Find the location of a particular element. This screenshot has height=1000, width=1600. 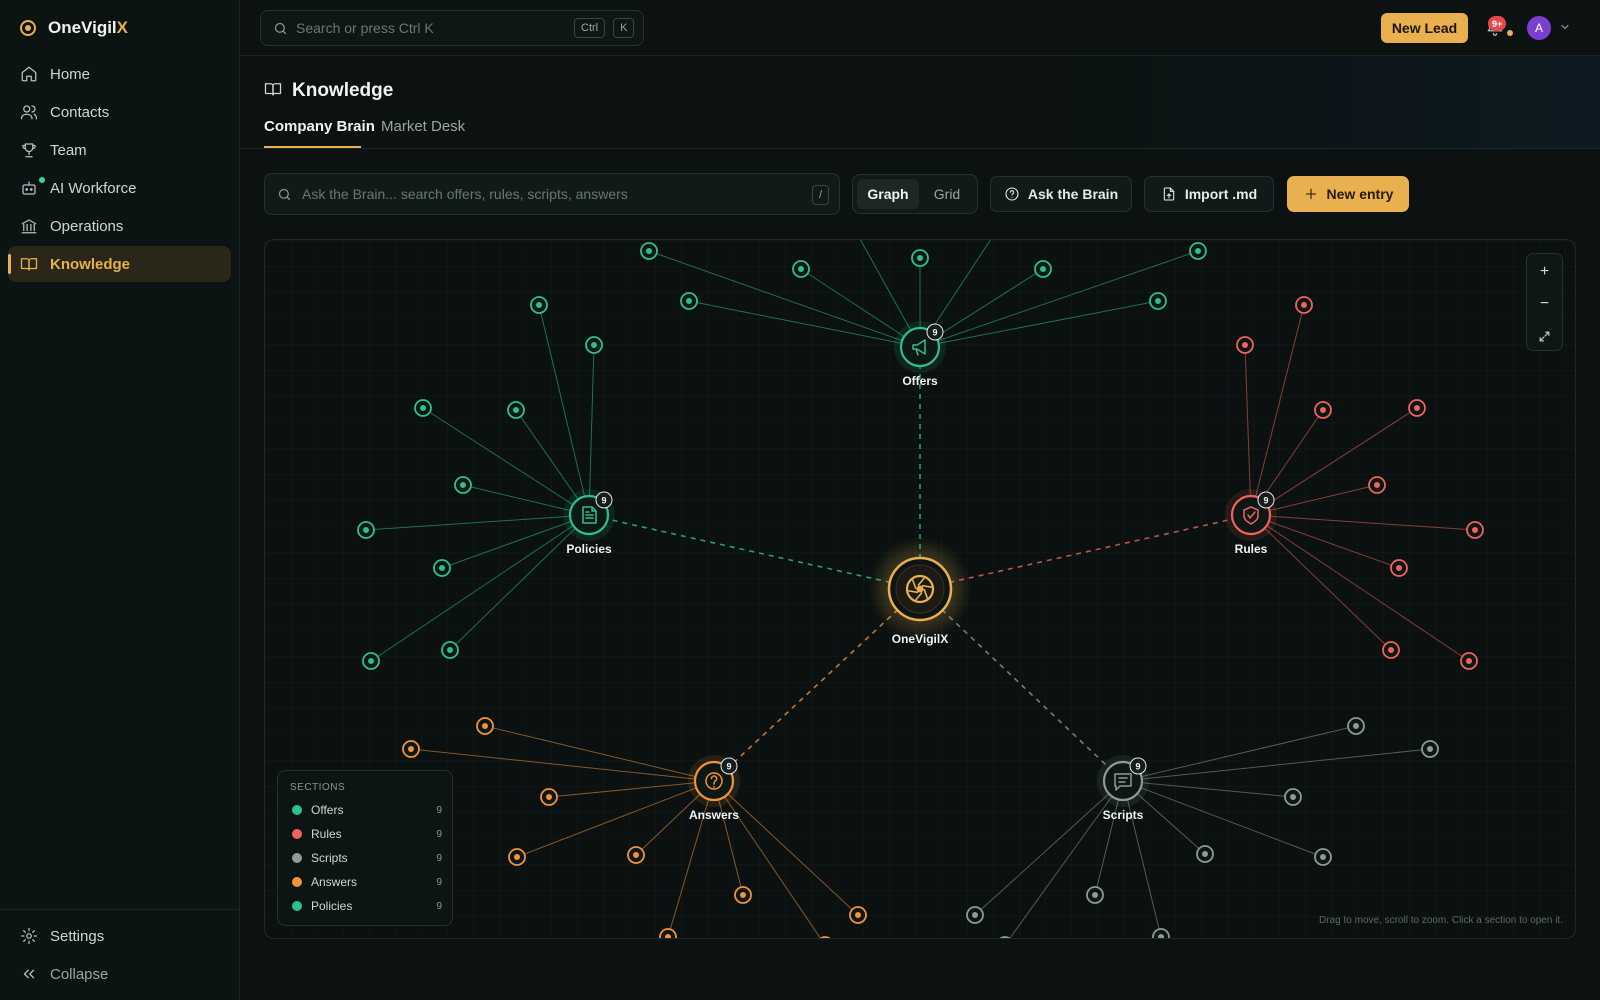

section-hub-scripts: 9 Scripts is located at coordinates (1123, 788).